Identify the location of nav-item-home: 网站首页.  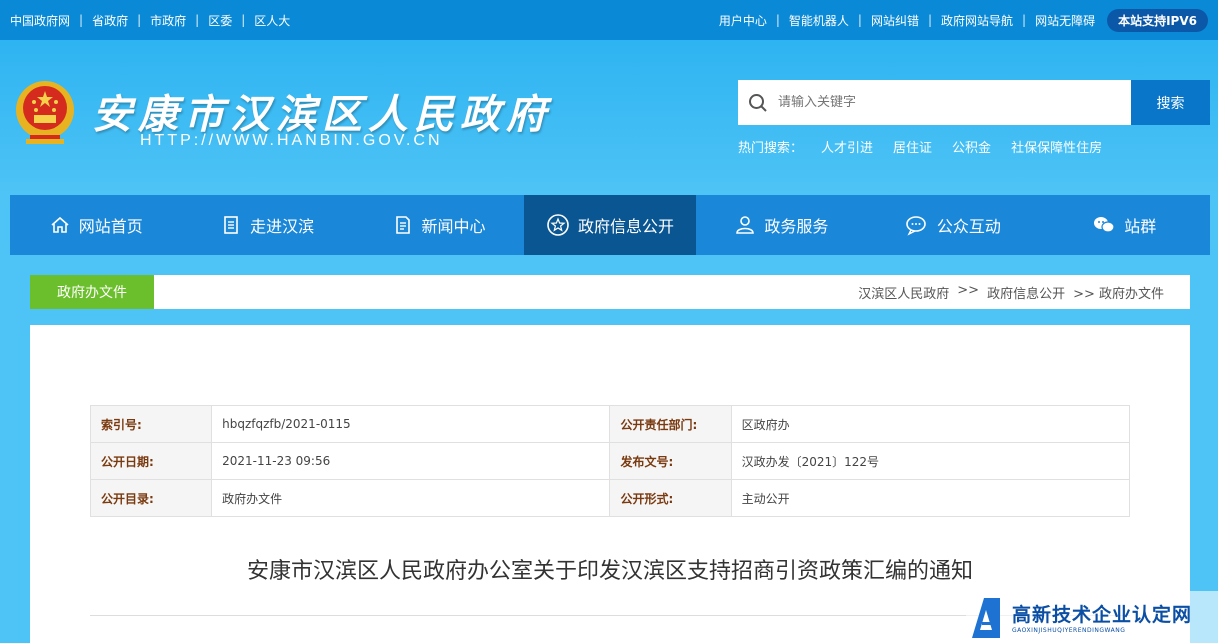
(95, 225).